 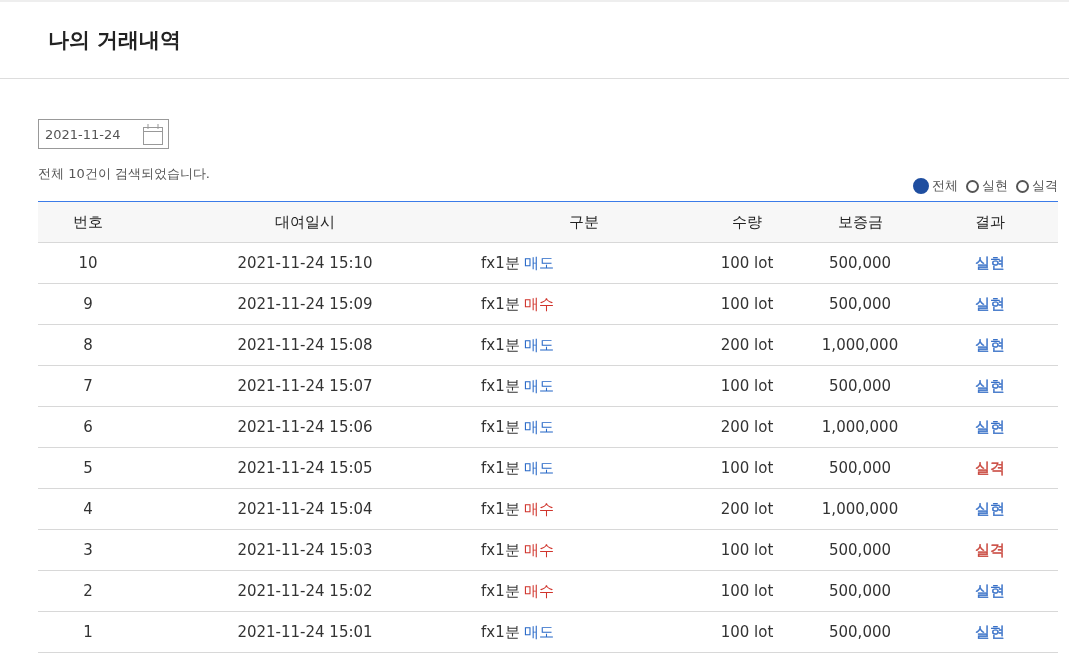 I want to click on table-cell: 2021-11-24 15:10, so click(x=305, y=263).